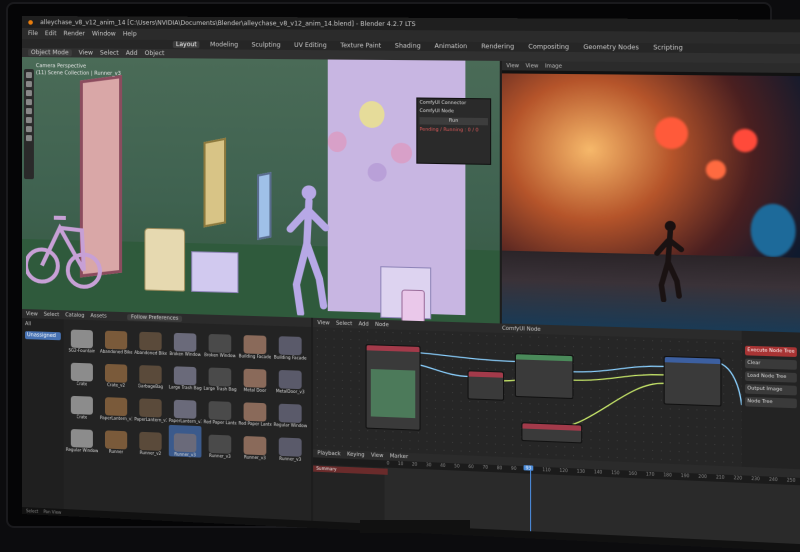  What do you see at coordinates (669, 261) in the screenshot?
I see `render-runner` at bounding box center [669, 261].